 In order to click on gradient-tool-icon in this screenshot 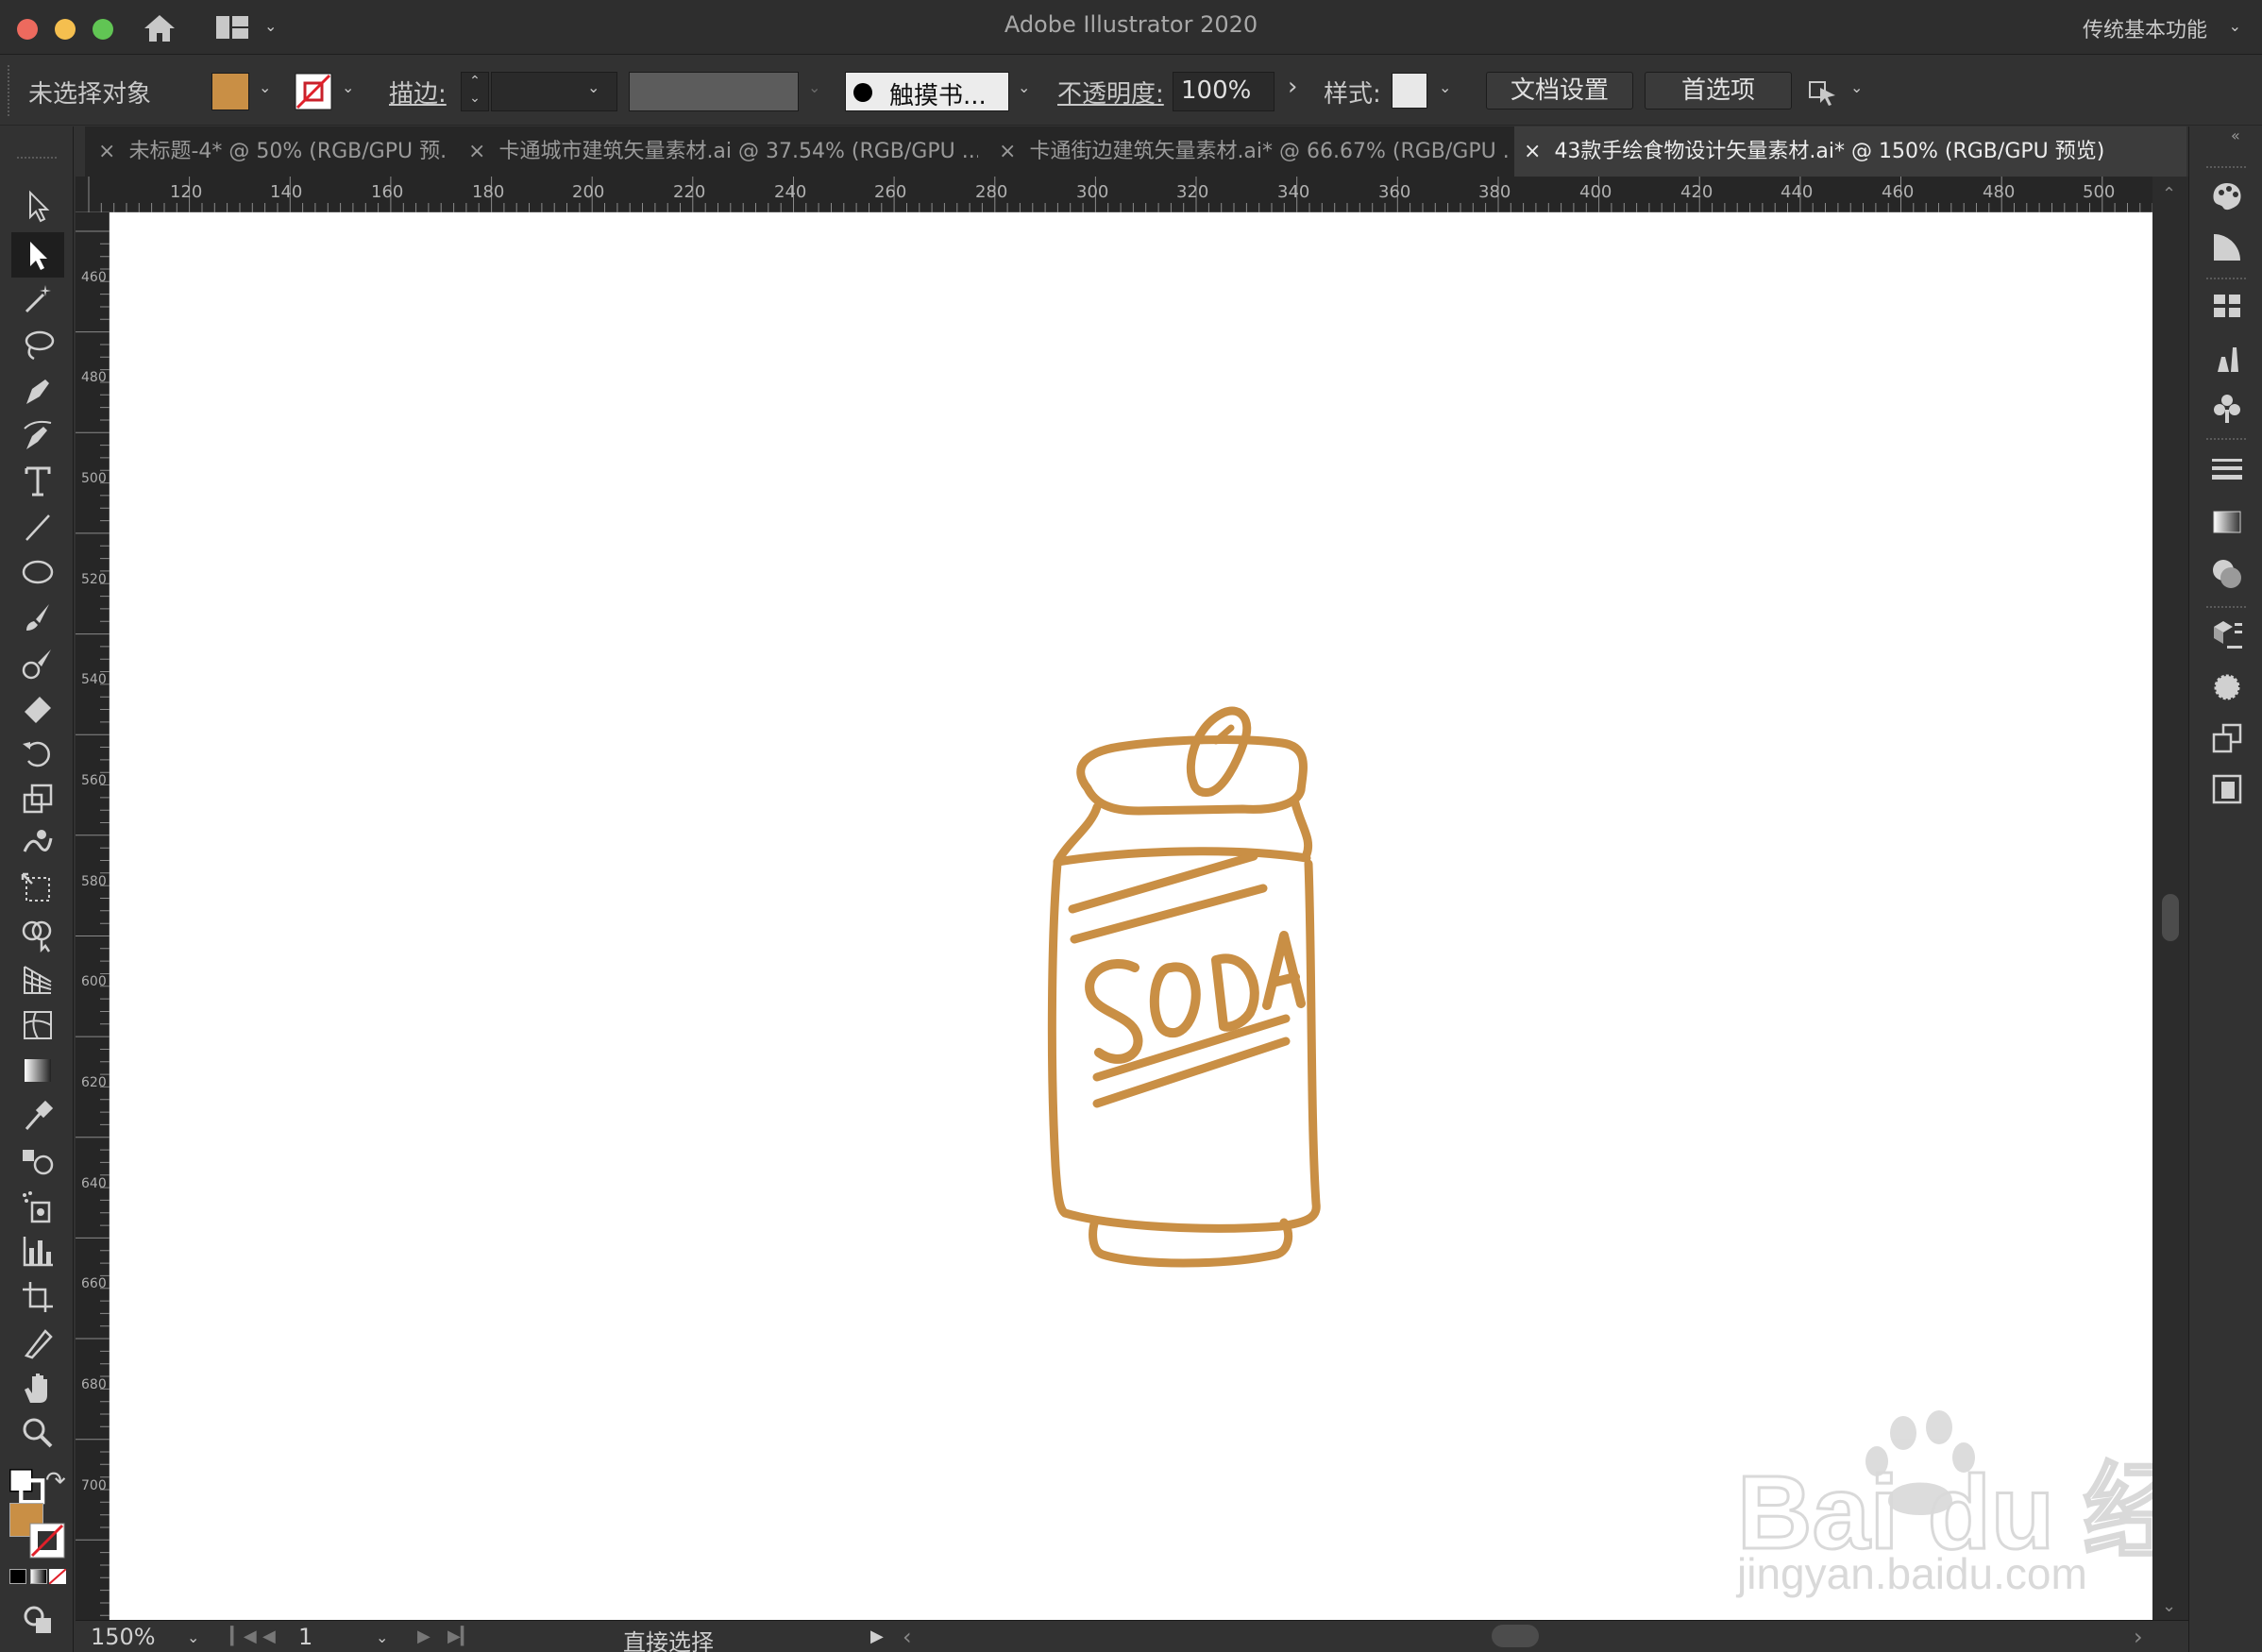, I will do `click(38, 1070)`.